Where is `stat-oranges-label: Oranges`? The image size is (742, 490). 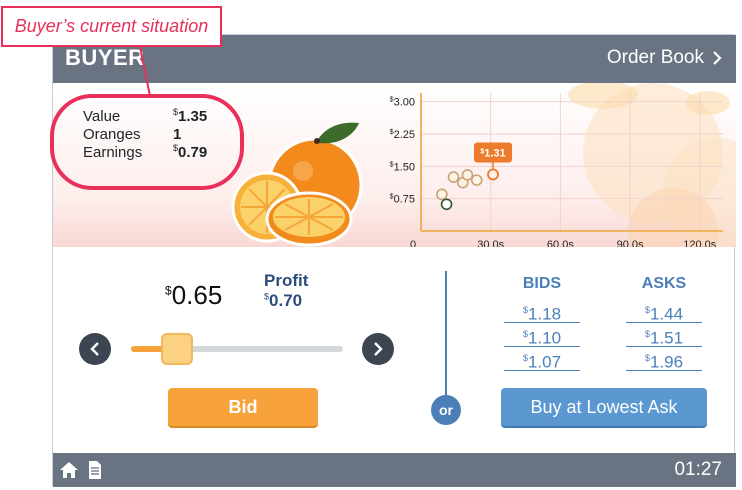 stat-oranges-label: Oranges is located at coordinates (112, 134).